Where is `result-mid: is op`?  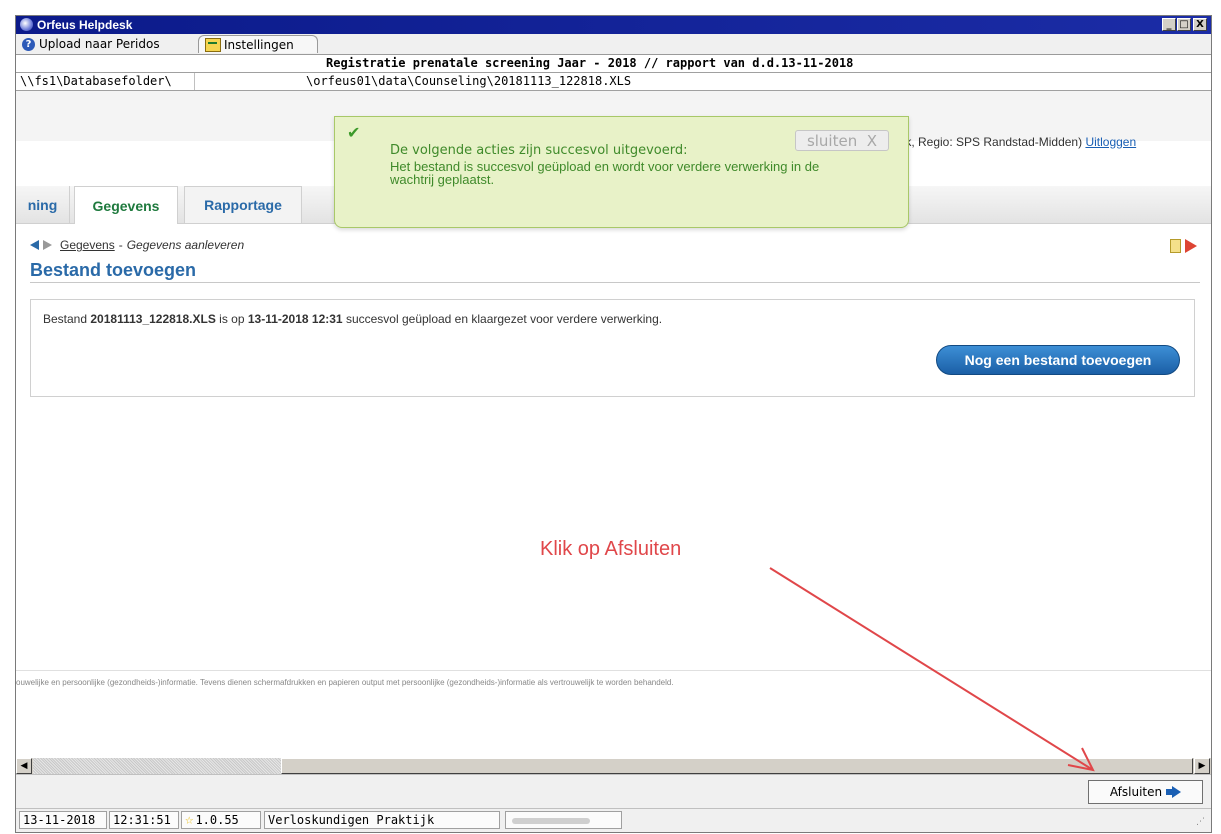 result-mid: is op is located at coordinates (231, 319).